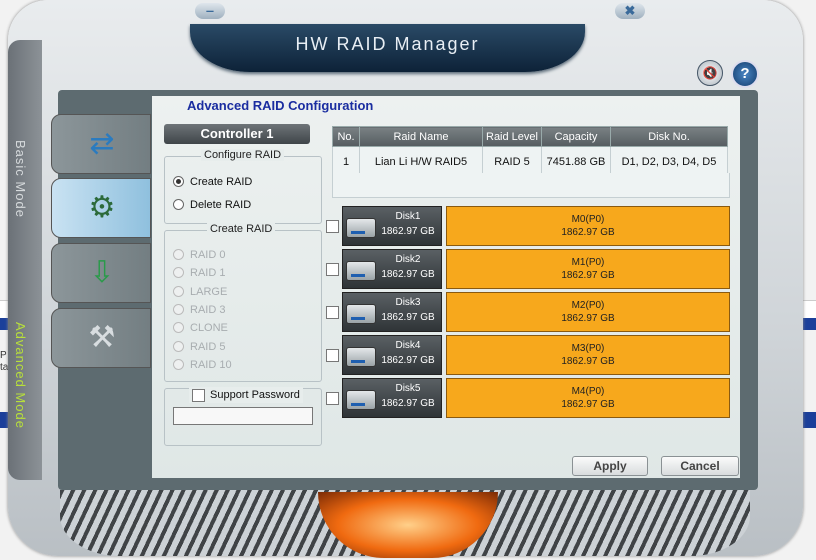 The width and height of the screenshot is (816, 560). I want to click on radio-large: LARGE, so click(200, 292).